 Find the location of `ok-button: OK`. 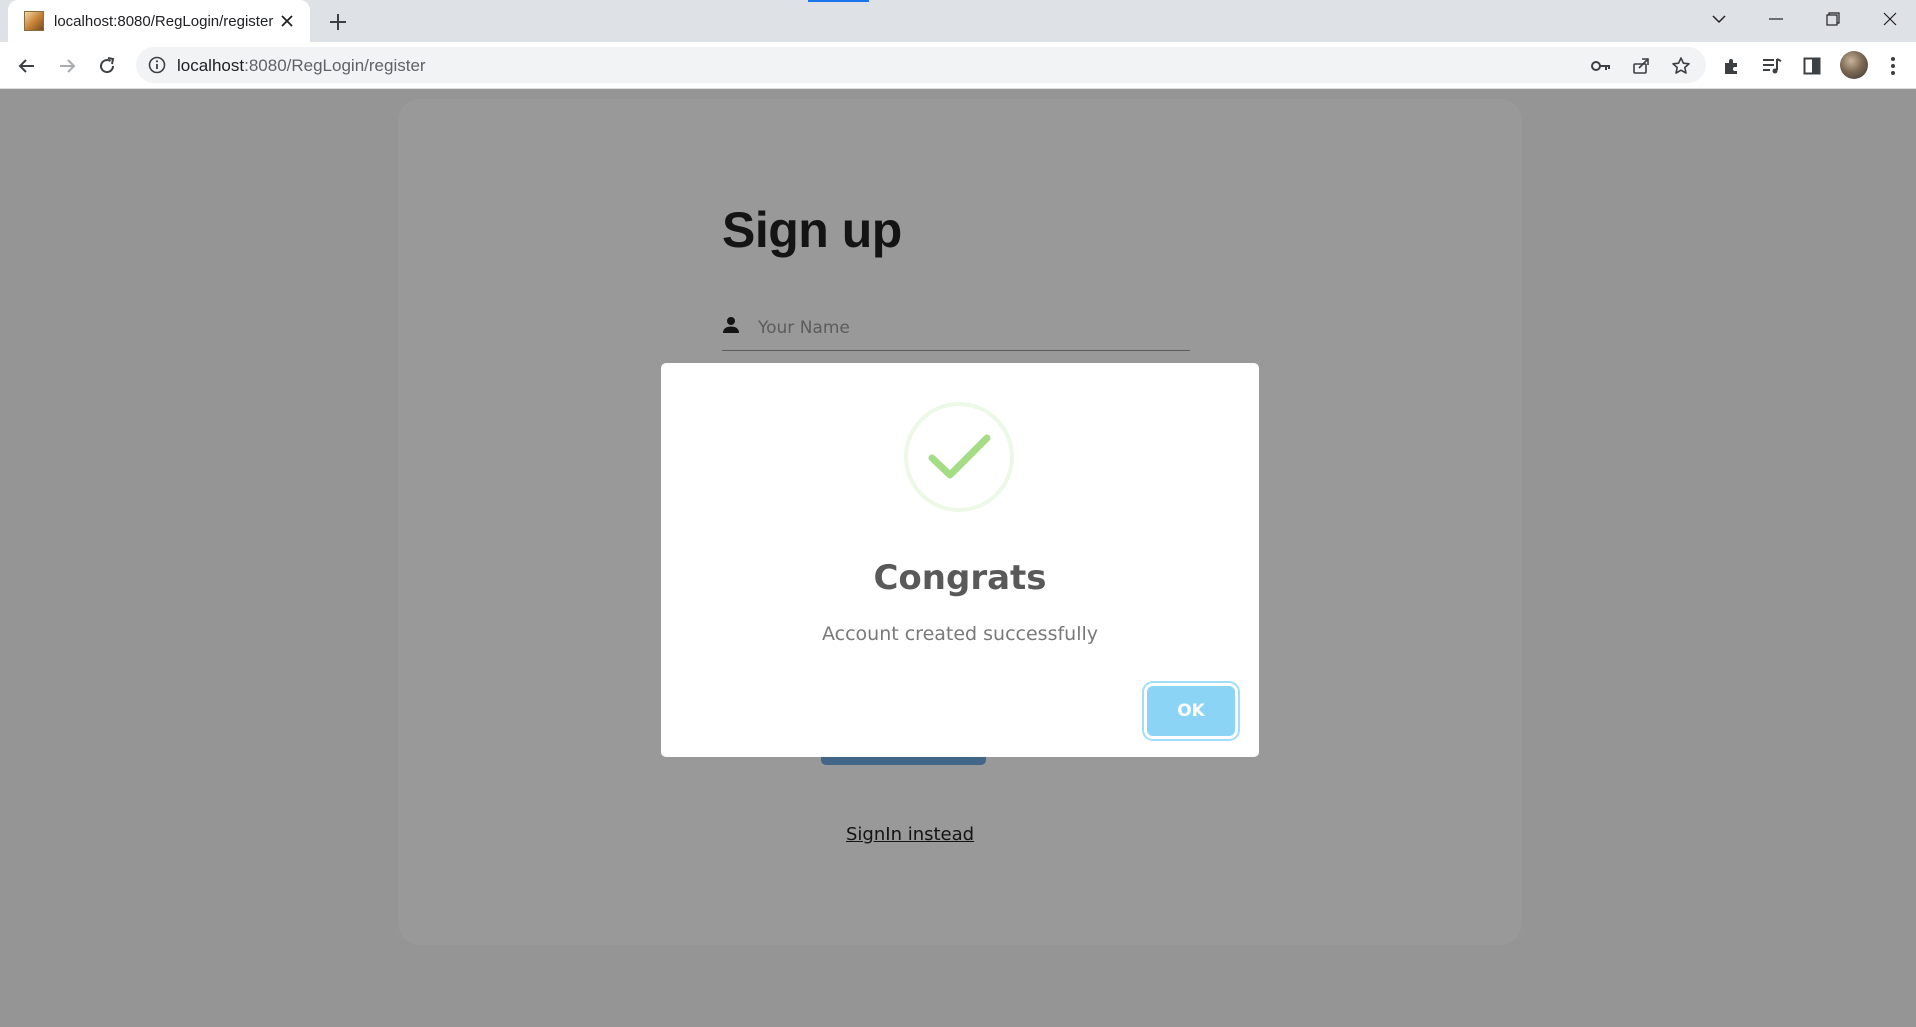

ok-button: OK is located at coordinates (1191, 711).